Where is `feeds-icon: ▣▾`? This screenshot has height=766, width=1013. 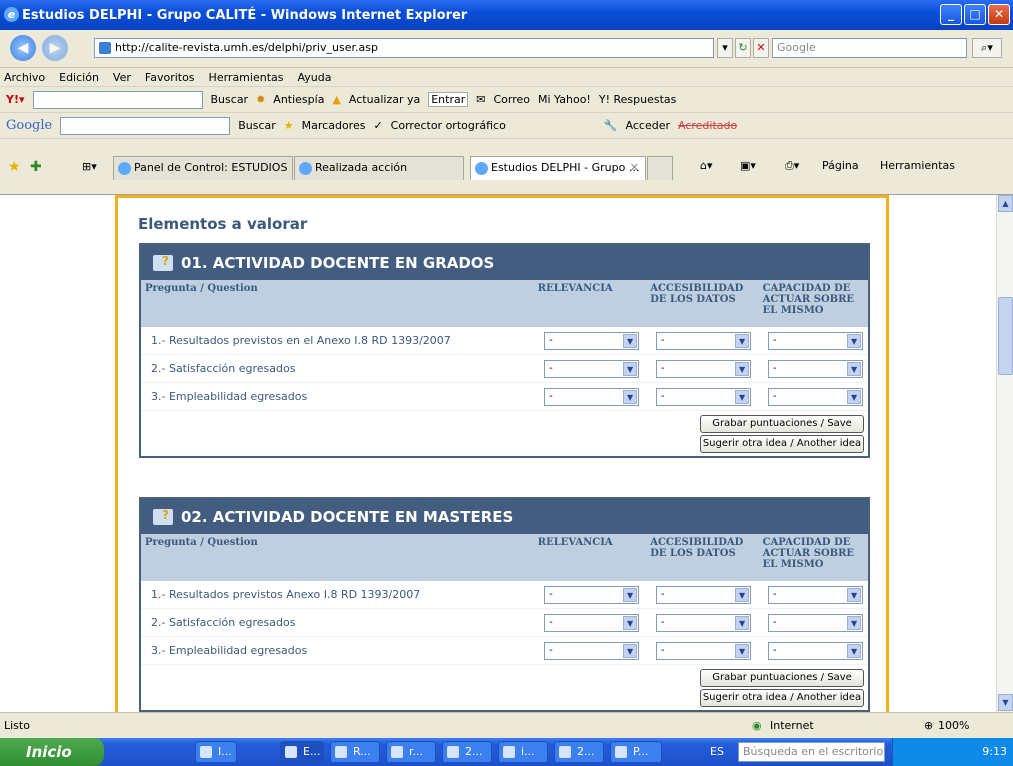
feeds-icon: ▣▾ is located at coordinates (748, 165).